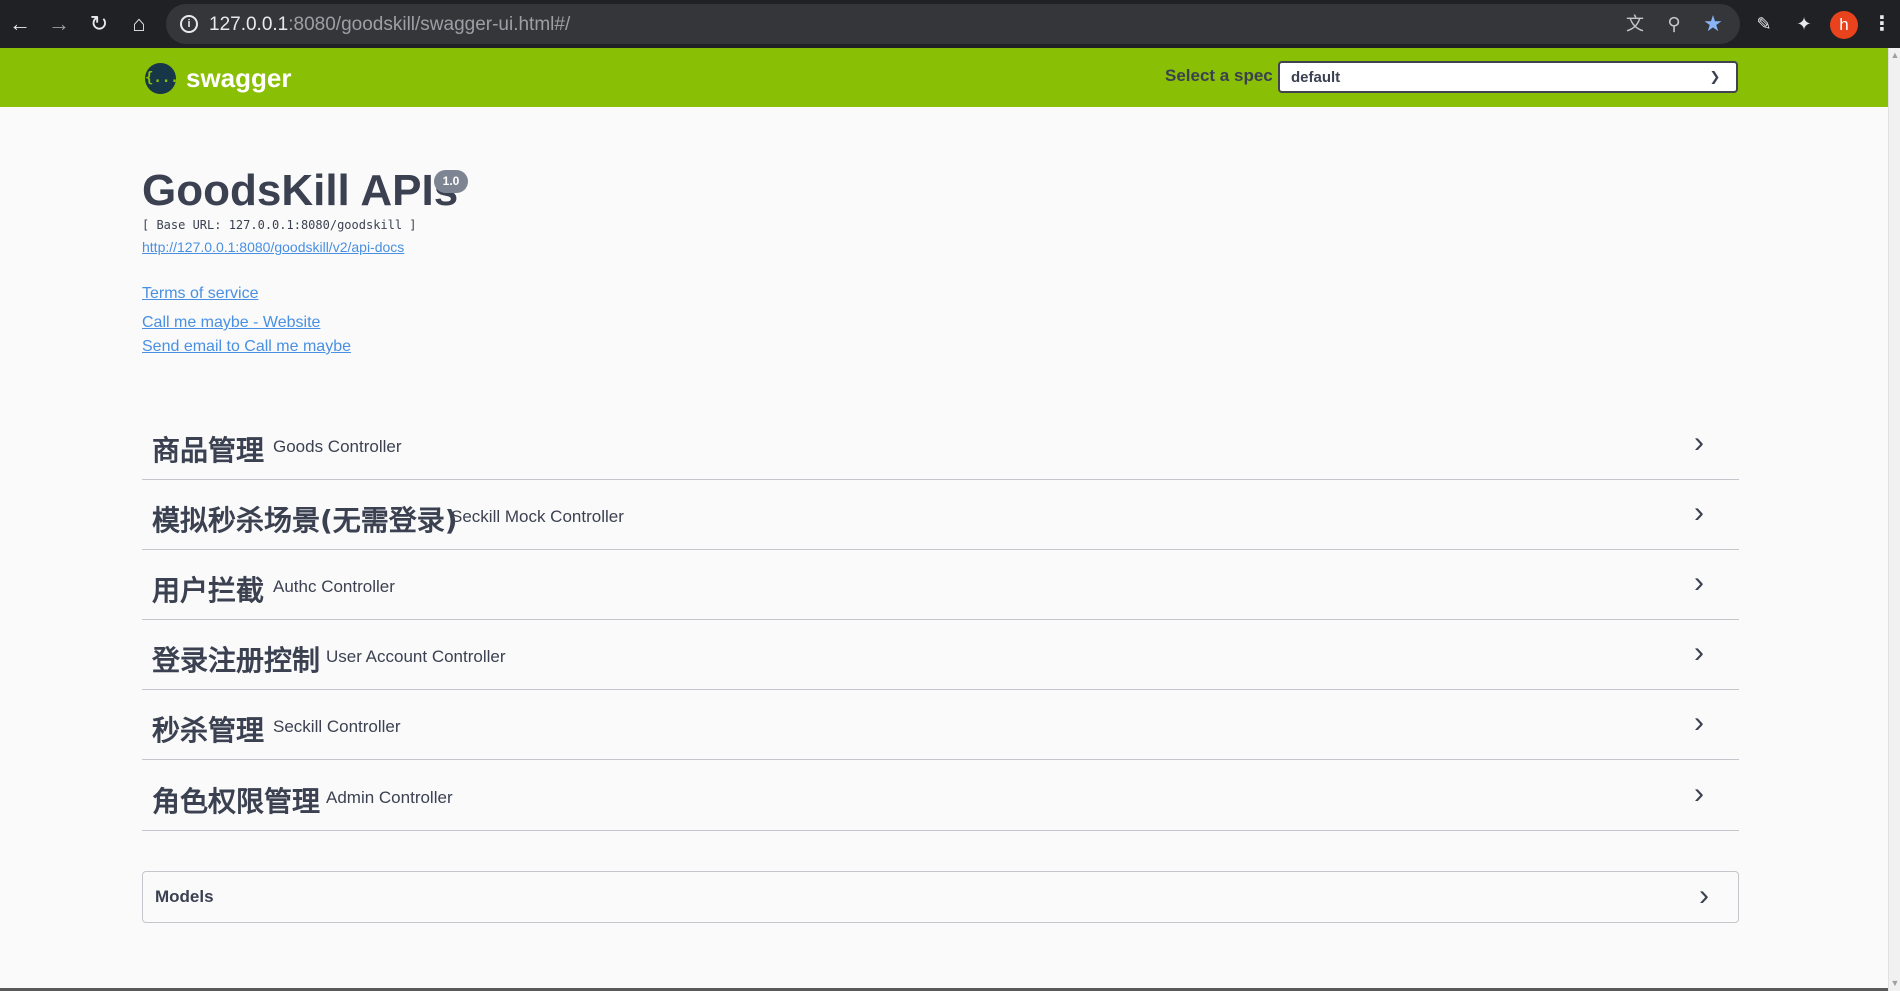  What do you see at coordinates (236, 660) in the screenshot?
I see `tag-name: 登录注册控制` at bounding box center [236, 660].